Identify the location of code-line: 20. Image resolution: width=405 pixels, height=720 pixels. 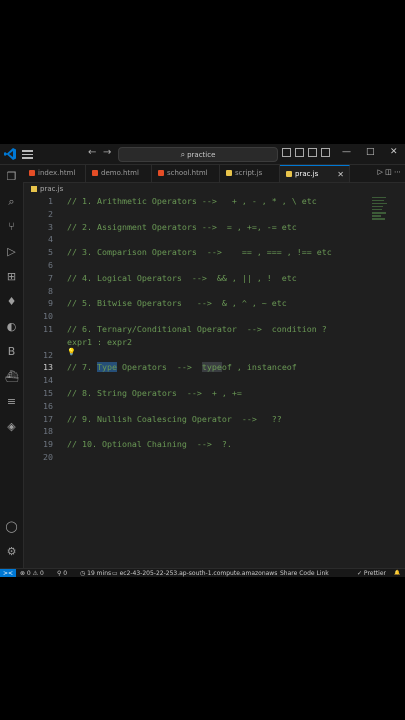
(48, 457).